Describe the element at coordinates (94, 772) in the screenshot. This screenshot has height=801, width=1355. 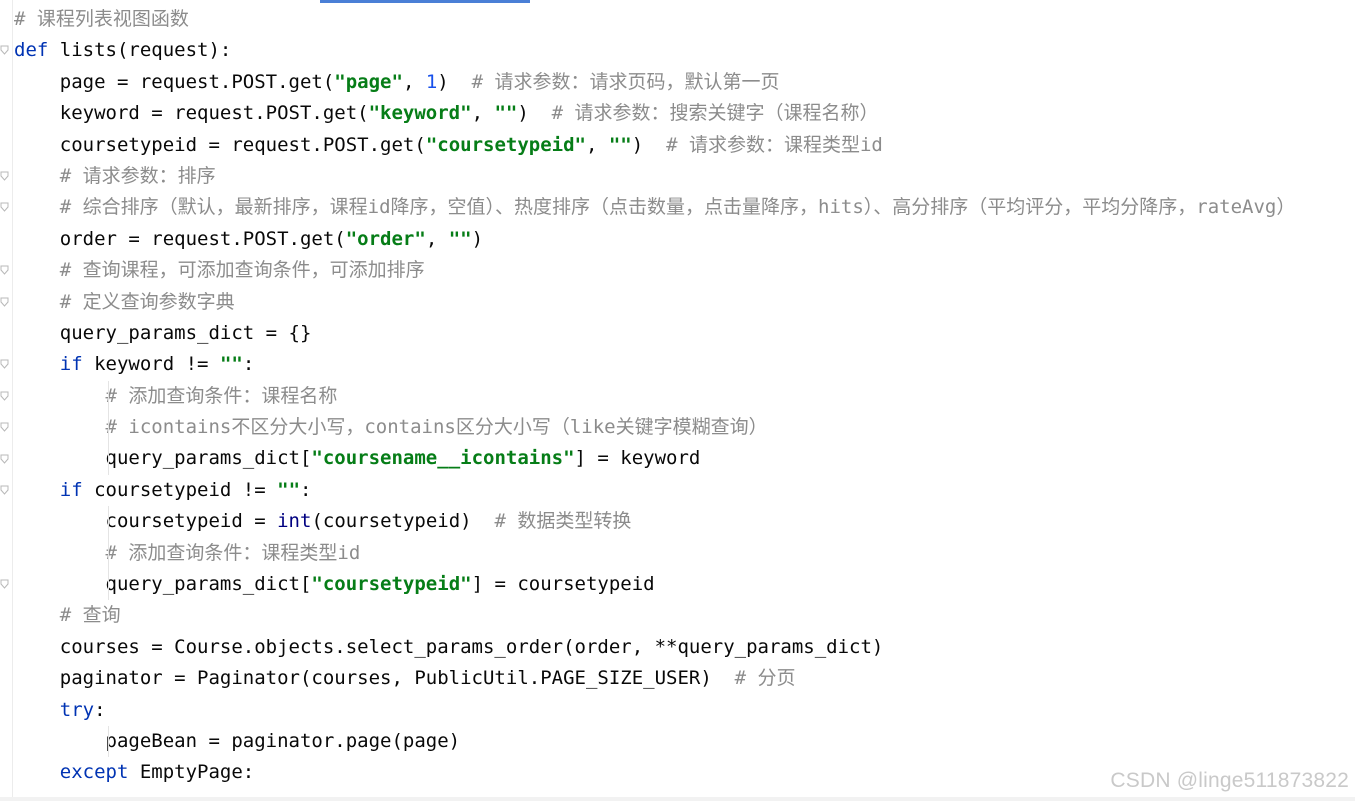
I see `token-kw: except` at that location.